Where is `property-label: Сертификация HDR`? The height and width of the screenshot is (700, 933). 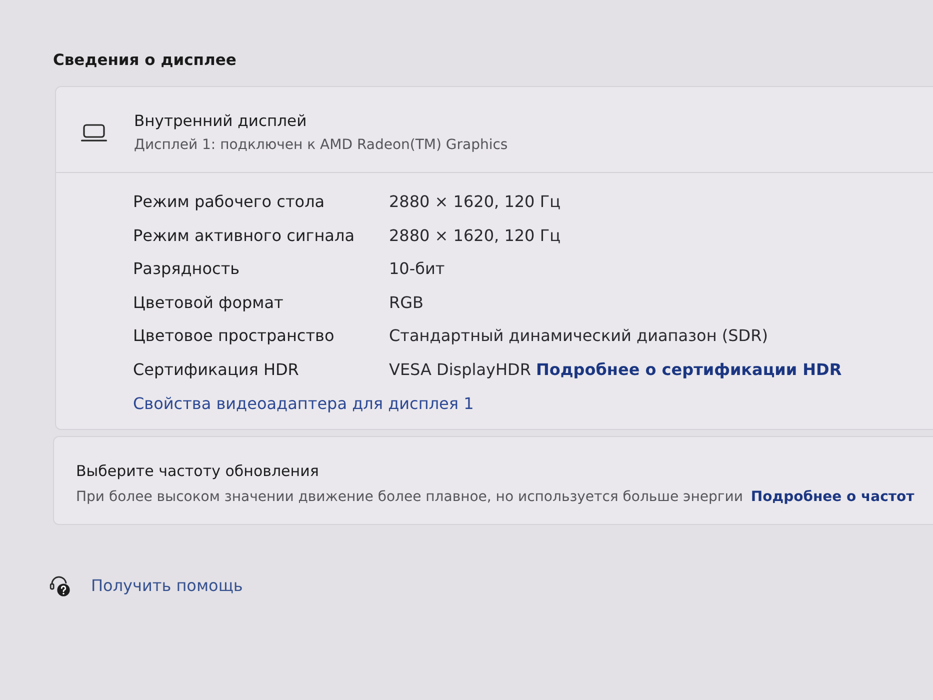
property-label: Сертификация HDR is located at coordinates (216, 369).